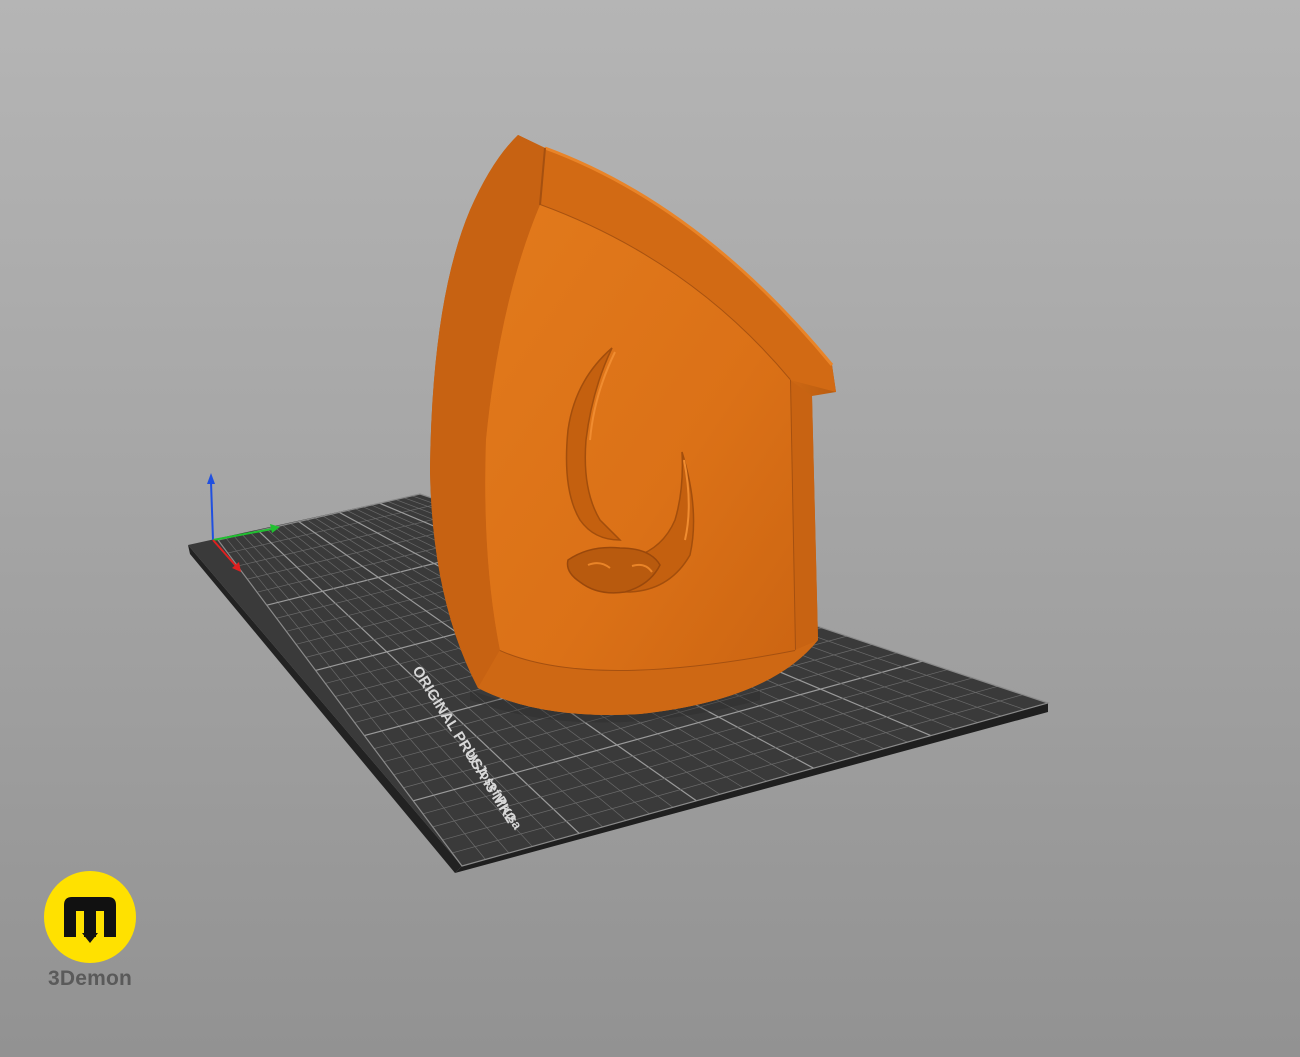 This screenshot has width=1300, height=1057. What do you see at coordinates (90, 917) in the screenshot?
I see `3demon-logo-icon` at bounding box center [90, 917].